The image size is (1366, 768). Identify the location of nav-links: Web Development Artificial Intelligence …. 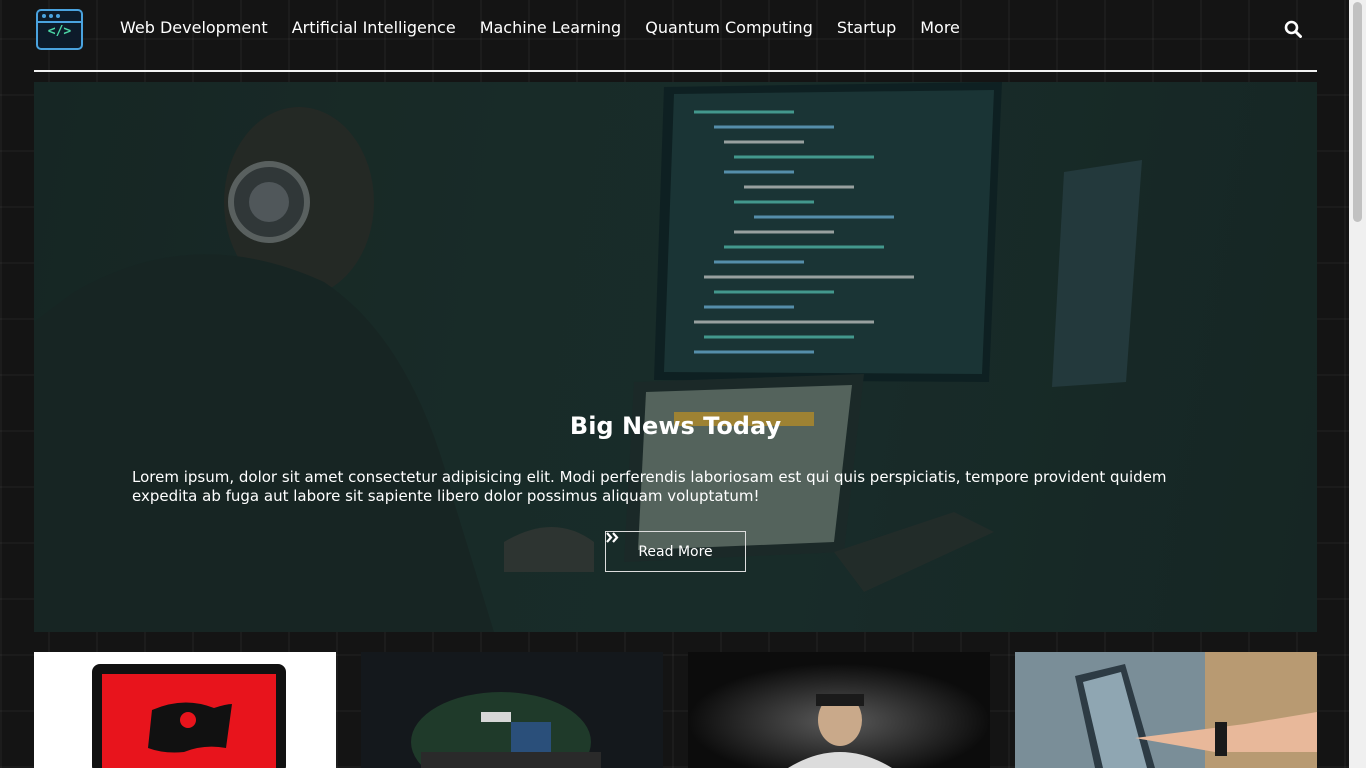
(552, 27).